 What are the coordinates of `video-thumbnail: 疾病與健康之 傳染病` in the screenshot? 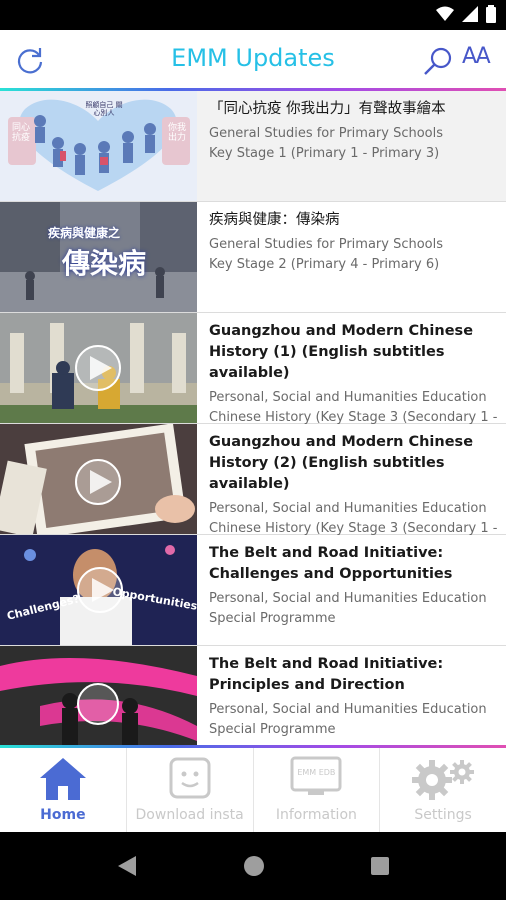 It's located at (98, 257).